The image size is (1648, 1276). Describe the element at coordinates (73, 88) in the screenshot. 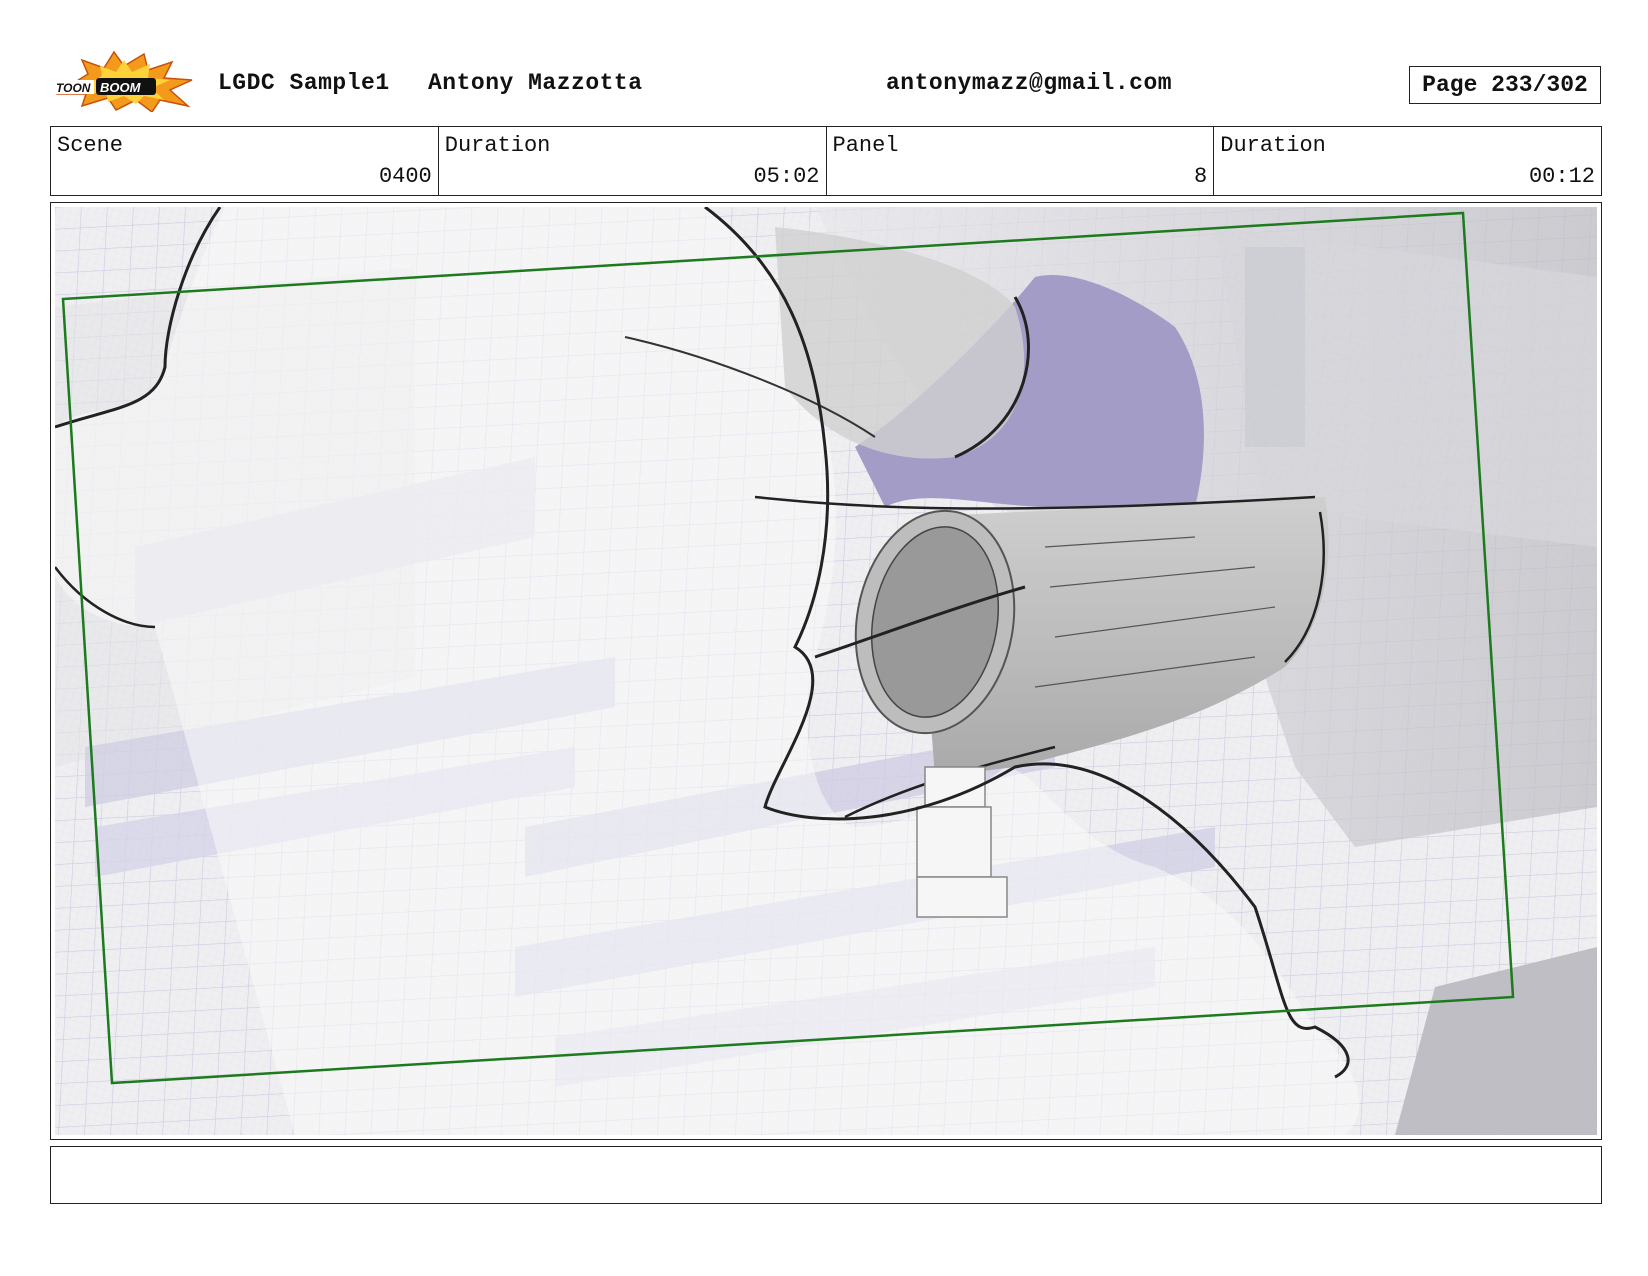

I see `svg-text: TOON` at that location.